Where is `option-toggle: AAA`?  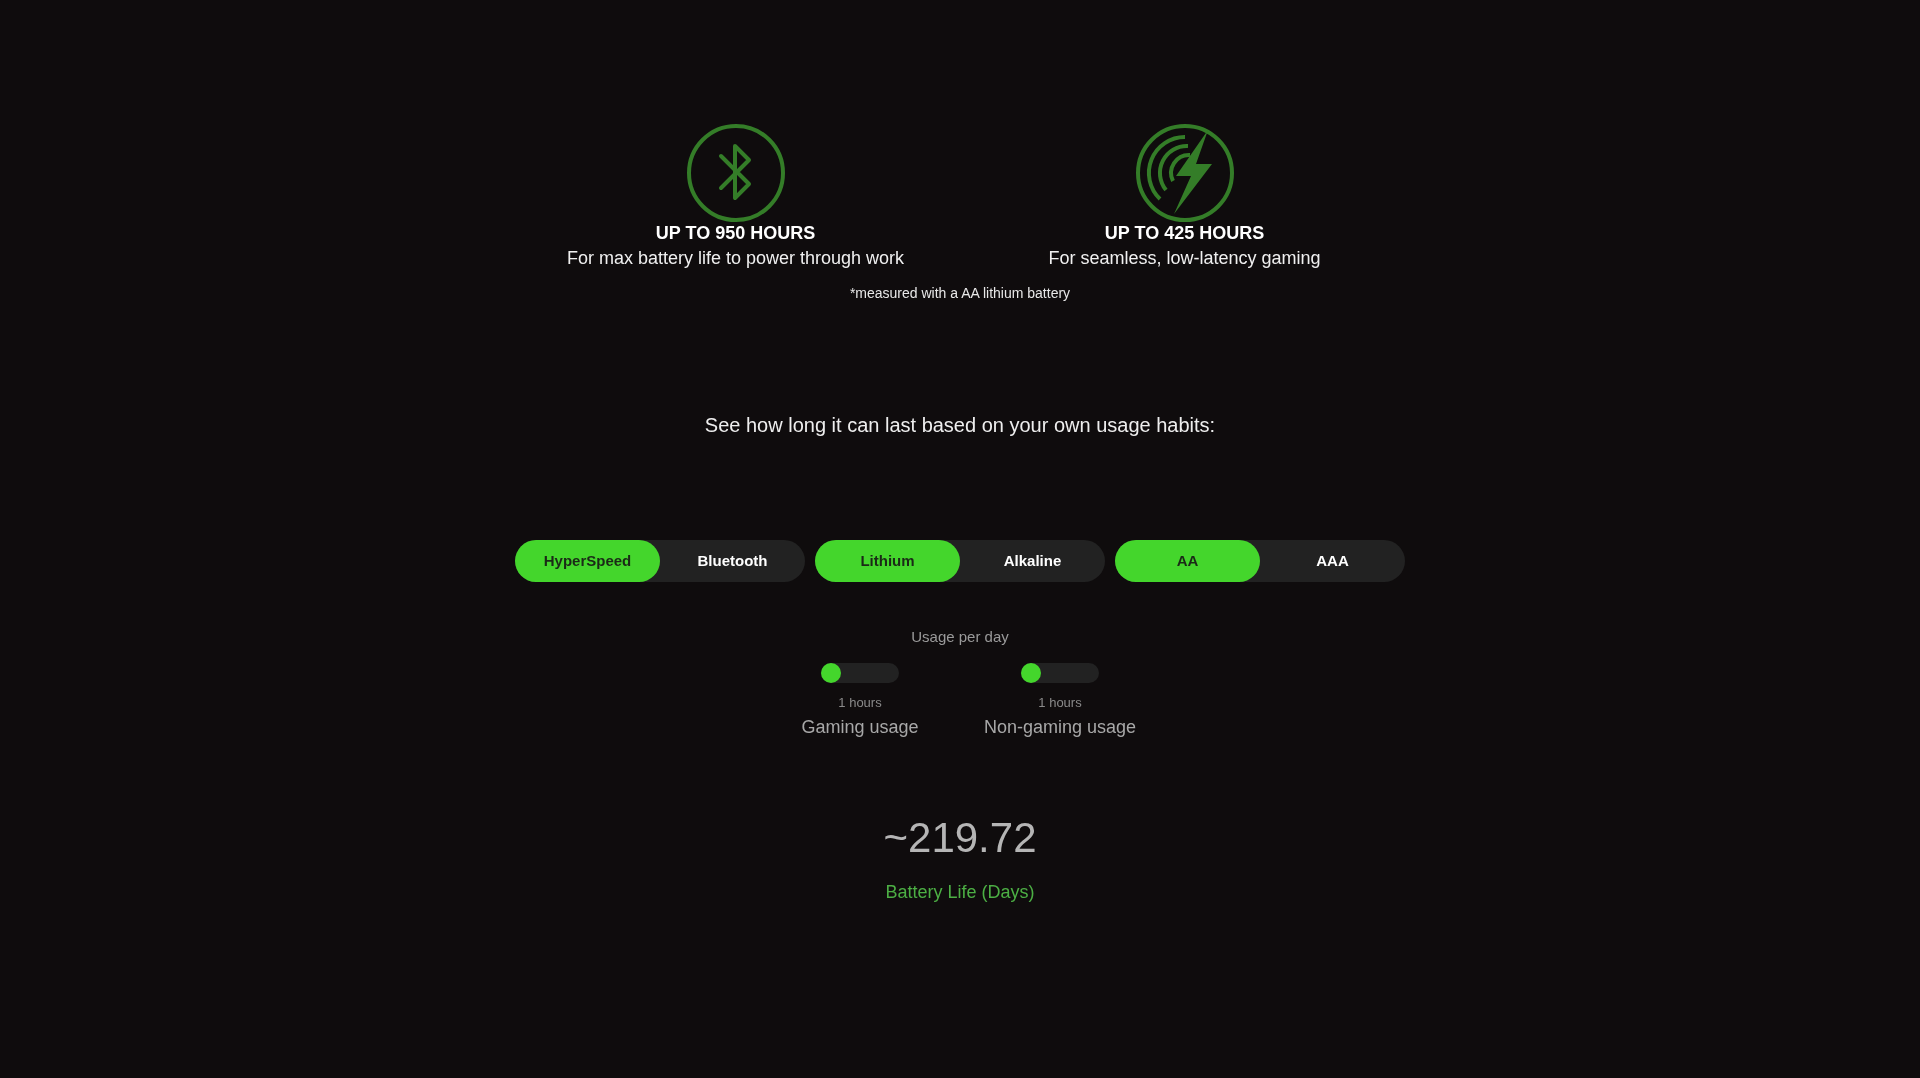
option-toggle: AAA is located at coordinates (1332, 561).